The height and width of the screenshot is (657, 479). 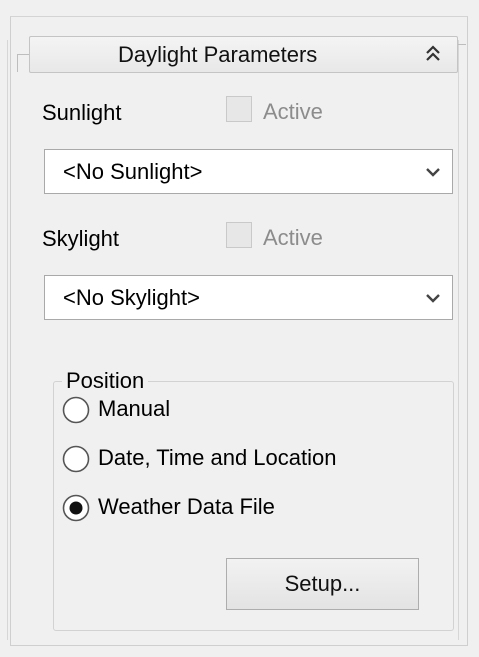 What do you see at coordinates (23, 54) in the screenshot?
I see `header-bracket-left` at bounding box center [23, 54].